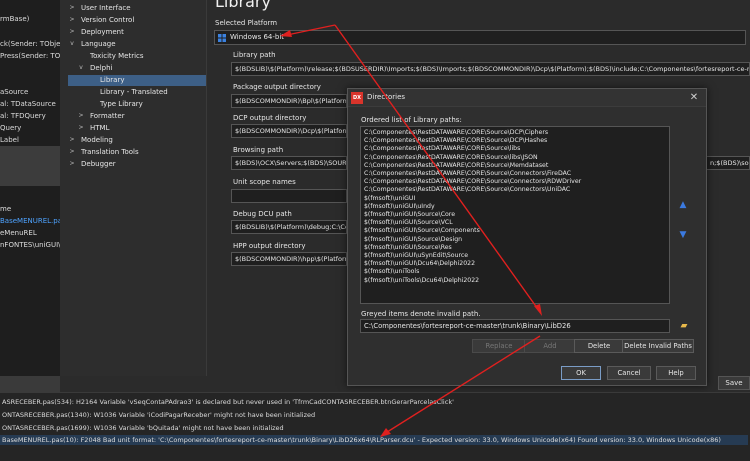 The width and height of the screenshot is (750, 461). What do you see at coordinates (18, 233) in the screenshot?
I see `code-line: eMenuREL` at bounding box center [18, 233].